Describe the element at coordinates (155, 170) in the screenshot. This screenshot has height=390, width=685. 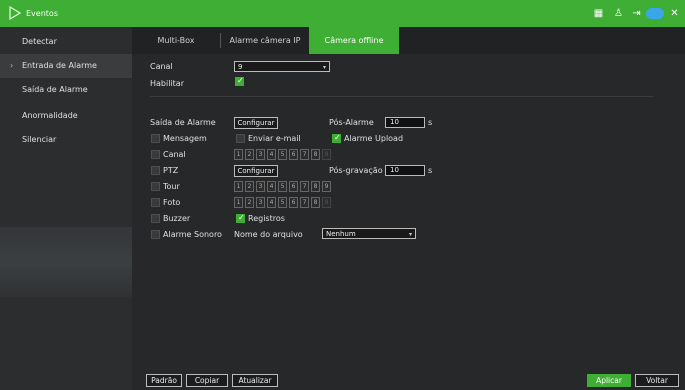
I see `ptz-checkbox` at that location.